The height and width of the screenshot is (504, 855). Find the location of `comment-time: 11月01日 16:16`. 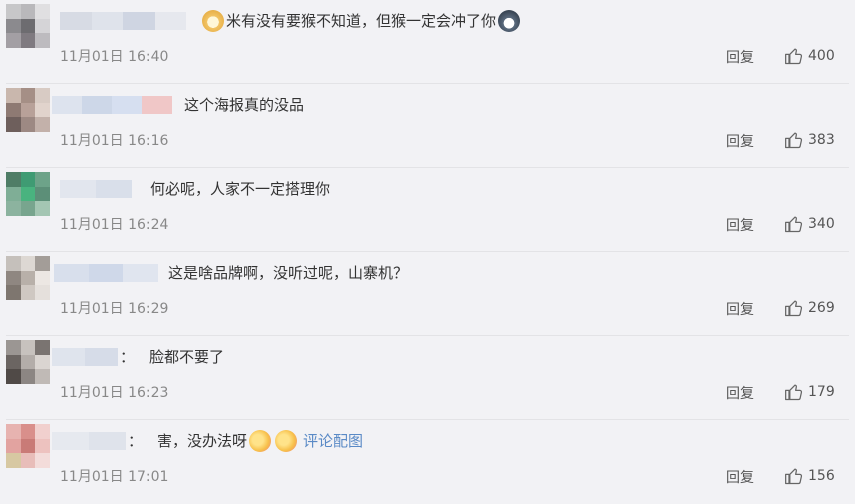

comment-time: 11月01日 16:16 is located at coordinates (114, 141).